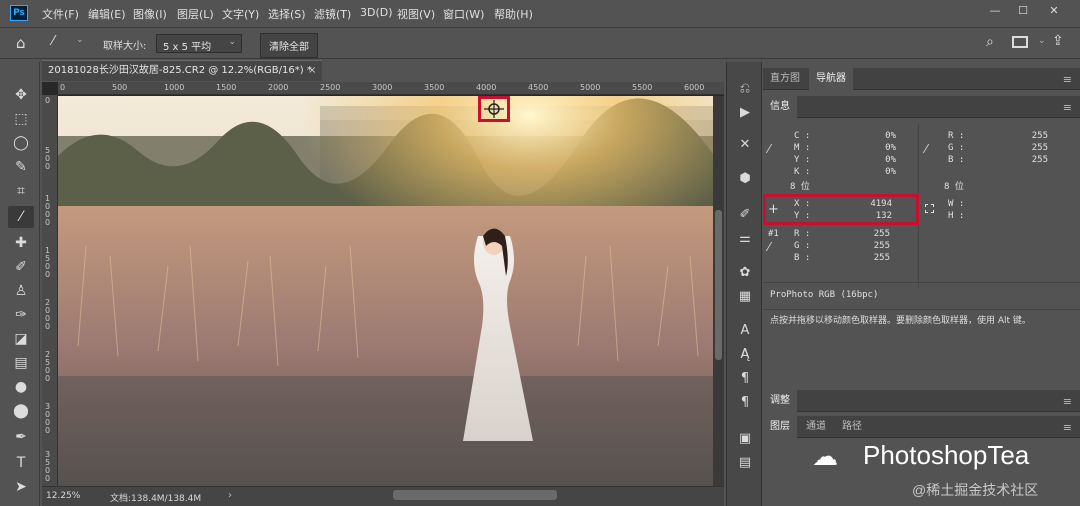 The width and height of the screenshot is (1080, 506). Describe the element at coordinates (802, 234) in the screenshot. I see `sampler-r-label: R :` at that location.